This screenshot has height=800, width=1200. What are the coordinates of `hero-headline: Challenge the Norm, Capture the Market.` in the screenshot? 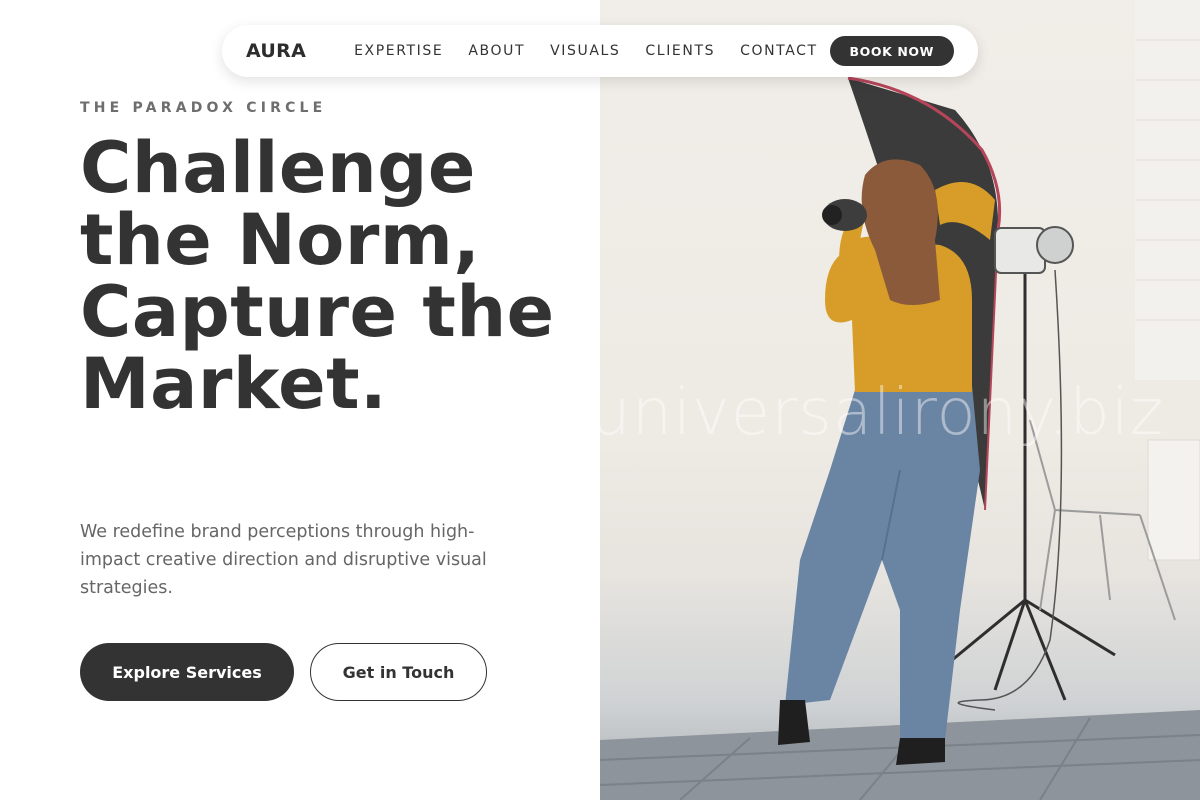 It's located at (317, 276).